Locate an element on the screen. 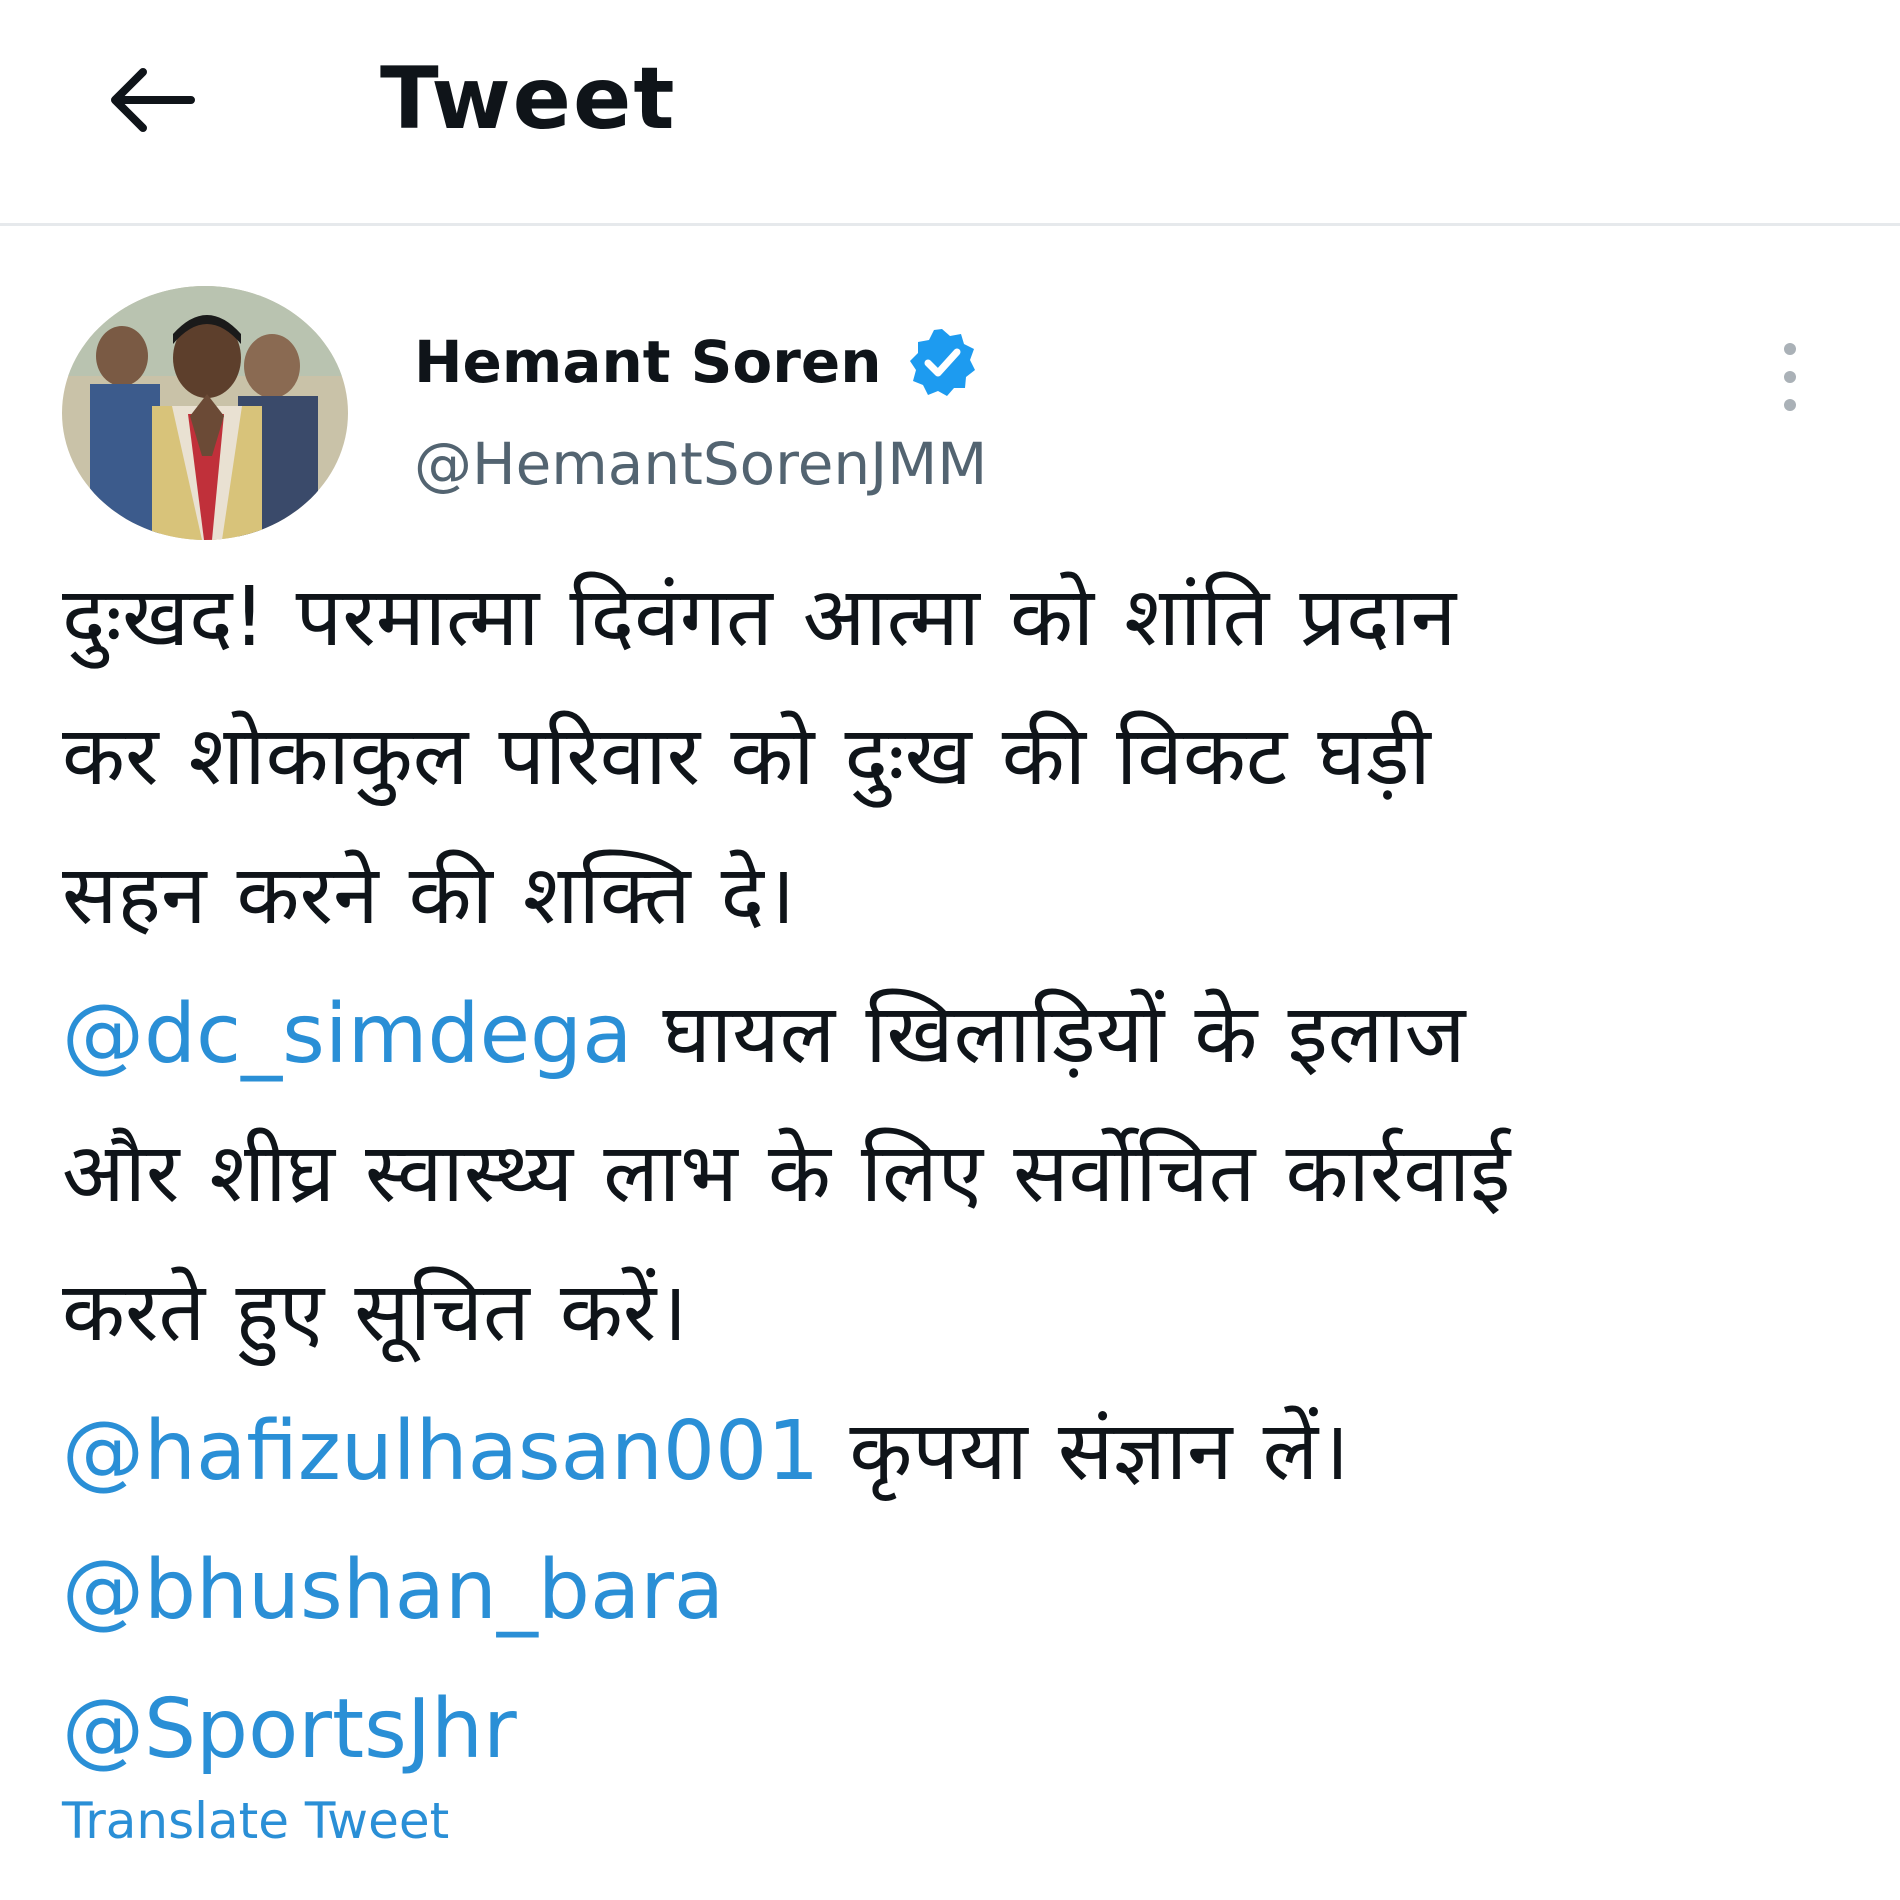  tweet-line: @dc_simdega घायल खिलाड़ियों के इलाज is located at coordinates (957, 1034).